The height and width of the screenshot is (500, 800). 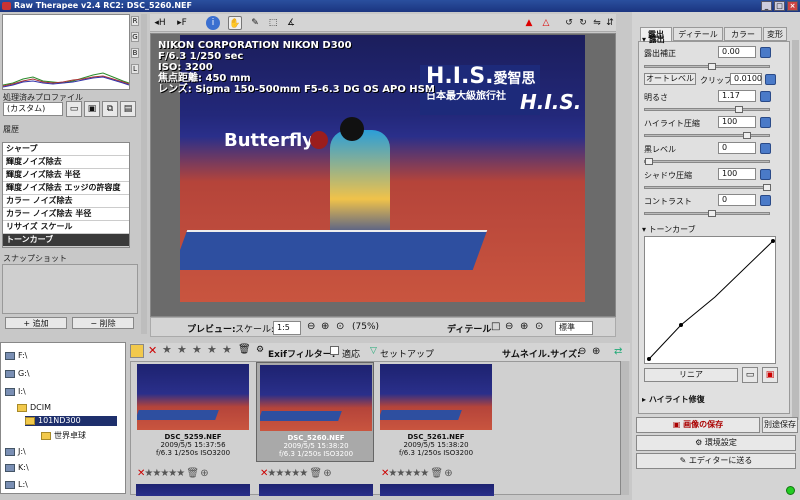 I want to click on clip-value: 0.0100, so click(x=746, y=79).